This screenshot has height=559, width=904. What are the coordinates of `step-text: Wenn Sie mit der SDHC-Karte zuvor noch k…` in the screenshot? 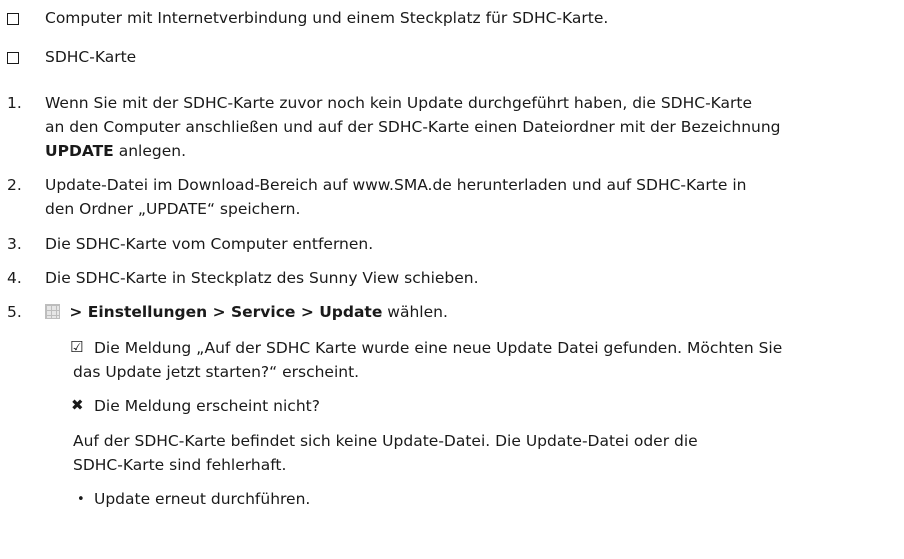 It's located at (399, 103).